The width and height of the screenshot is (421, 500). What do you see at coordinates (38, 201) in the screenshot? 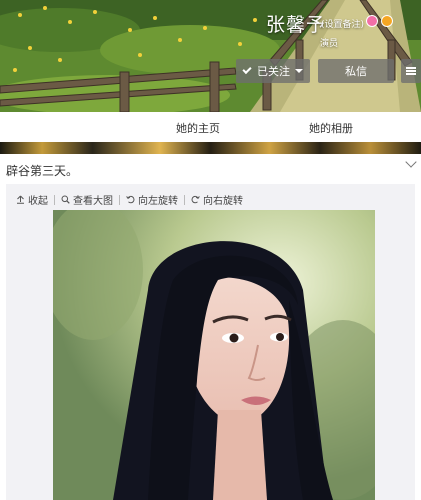
I see `collapse-label: 收起` at bounding box center [38, 201].